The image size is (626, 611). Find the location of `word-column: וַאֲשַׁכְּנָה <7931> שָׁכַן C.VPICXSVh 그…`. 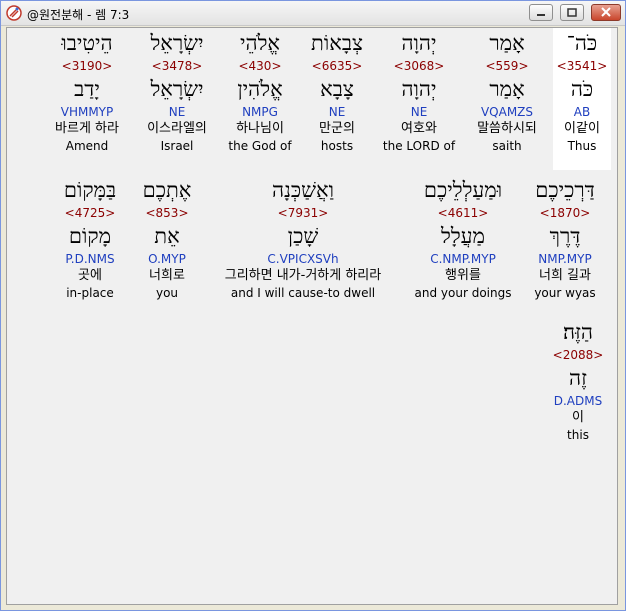

word-column: וַאֲשַׁכְּנָה <7931> שָׁכַן C.VPICXSVh 그… is located at coordinates (303, 238).